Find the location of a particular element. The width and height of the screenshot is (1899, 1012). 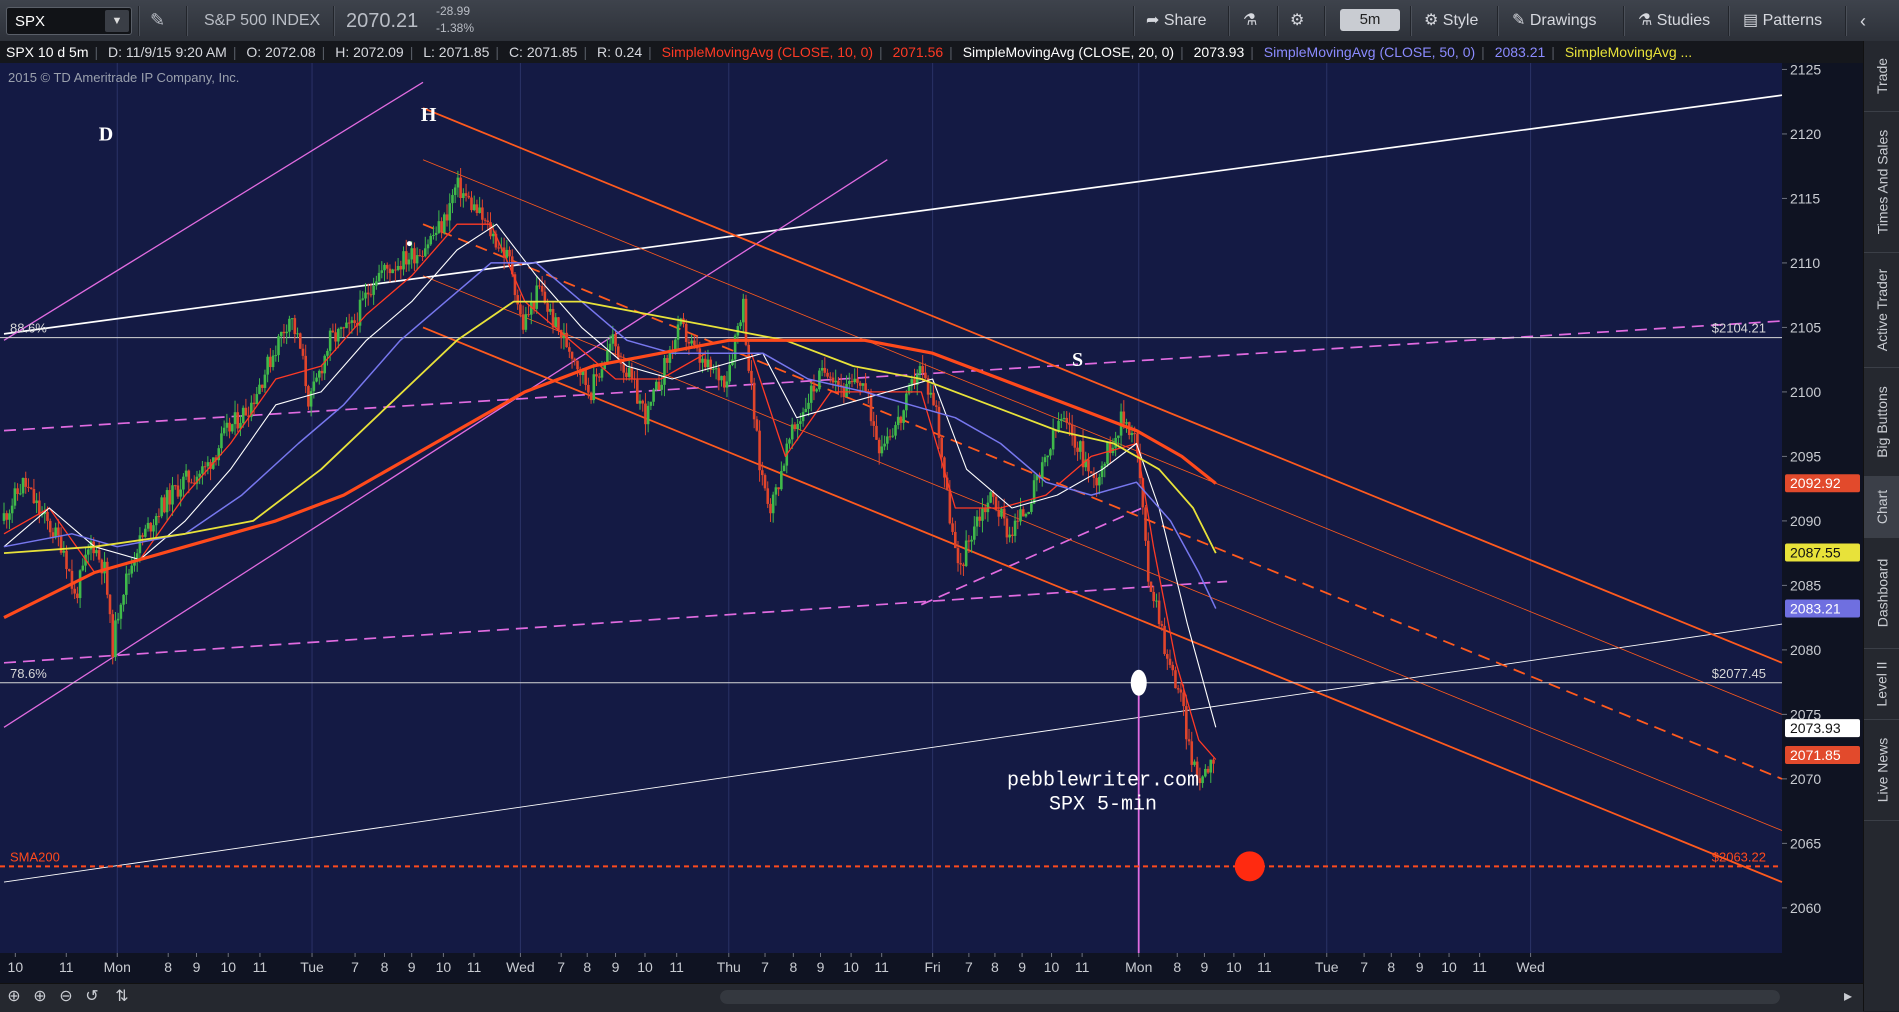

studies-button: ⚗ Studies is located at coordinates (1674, 21).